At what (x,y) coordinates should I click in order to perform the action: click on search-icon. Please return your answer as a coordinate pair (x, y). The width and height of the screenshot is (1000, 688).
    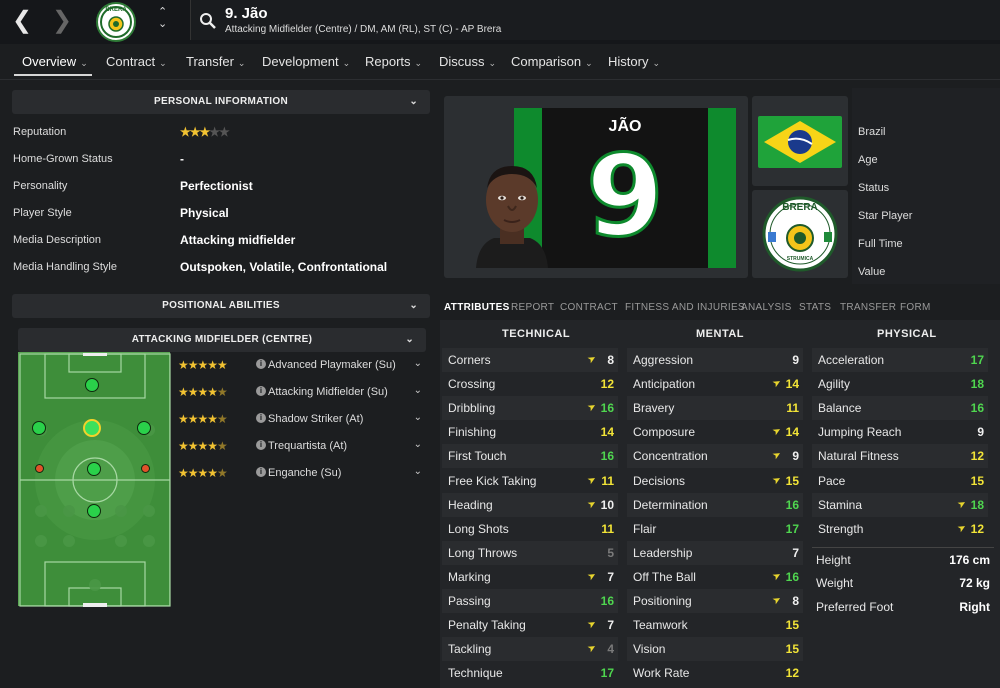
    Looking at the image, I should click on (208, 21).